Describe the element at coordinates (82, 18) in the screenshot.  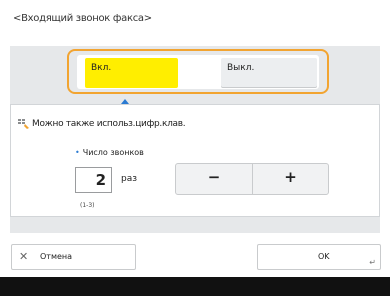
I see `dialog-title: <Входящий звонок факса>` at that location.